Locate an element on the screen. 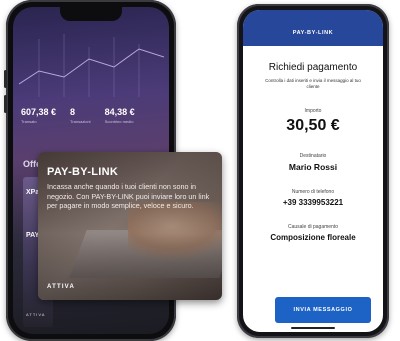  header-brand: PAY-BY-LINK is located at coordinates (313, 33).